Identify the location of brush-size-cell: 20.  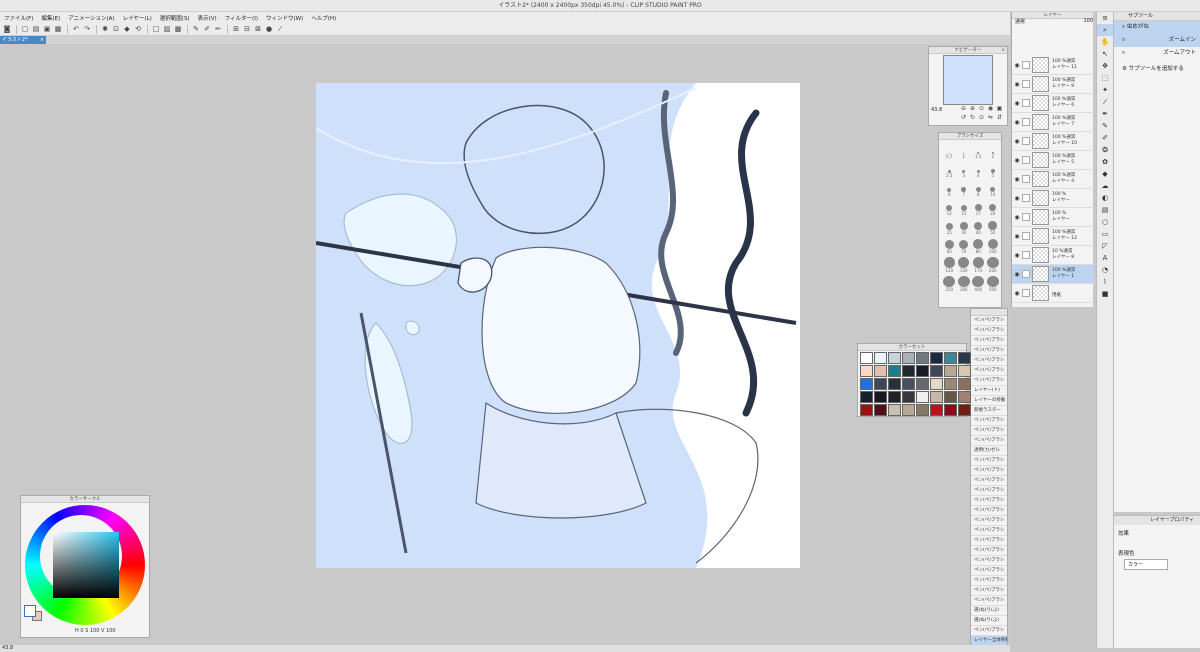
(993, 208).